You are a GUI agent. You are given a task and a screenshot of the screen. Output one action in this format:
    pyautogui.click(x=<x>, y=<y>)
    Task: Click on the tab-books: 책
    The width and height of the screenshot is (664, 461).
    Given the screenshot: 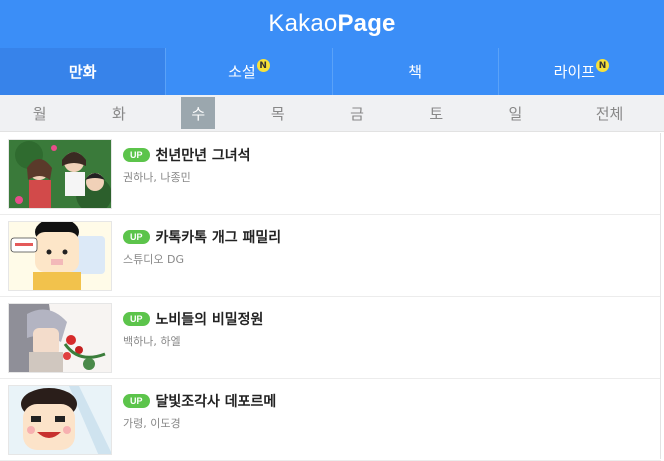 What is the action you would take?
    pyautogui.click(x=416, y=71)
    